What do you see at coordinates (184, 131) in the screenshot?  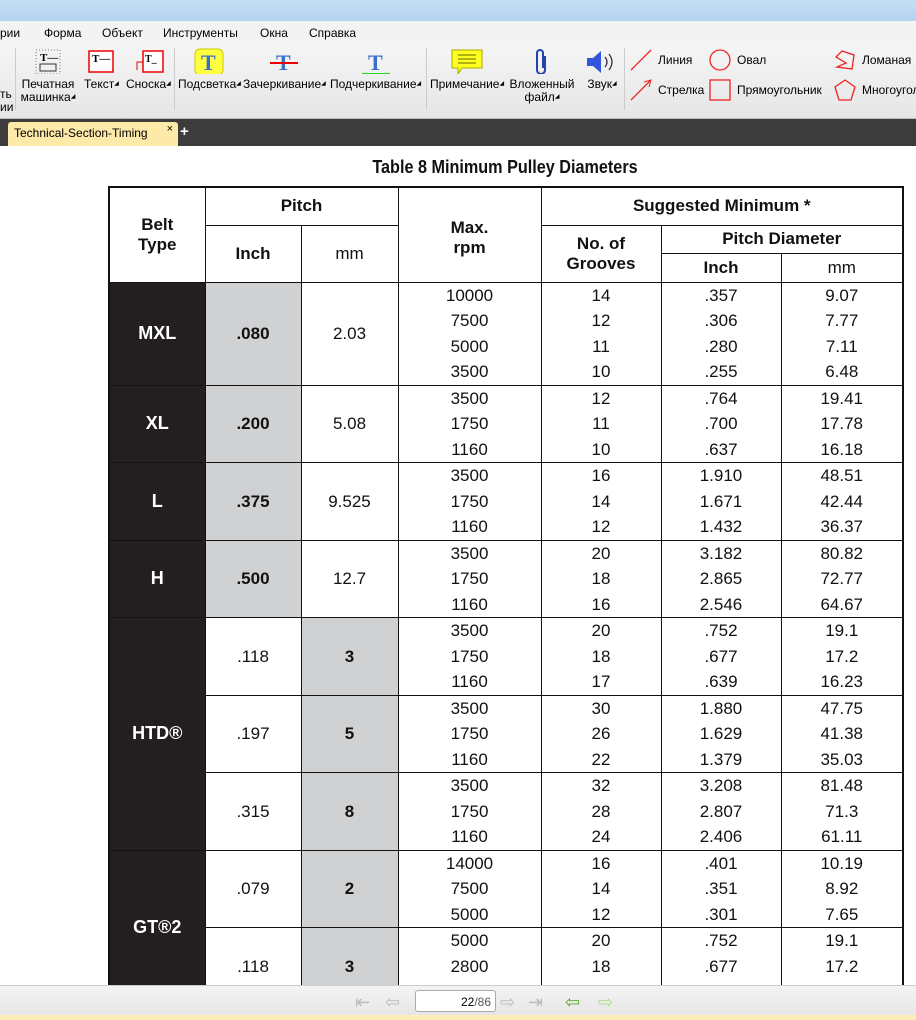 I see `add-tab-button: +` at bounding box center [184, 131].